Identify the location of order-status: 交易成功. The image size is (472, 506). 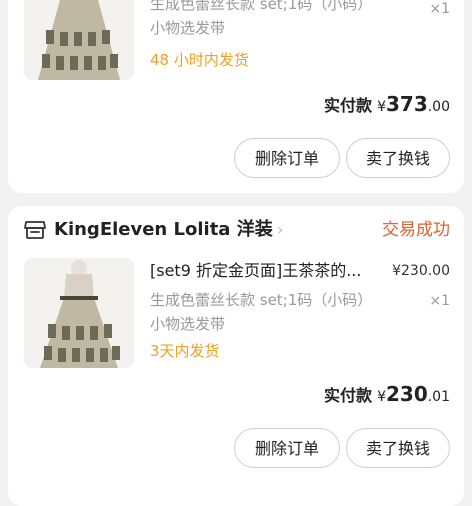
(416, 230).